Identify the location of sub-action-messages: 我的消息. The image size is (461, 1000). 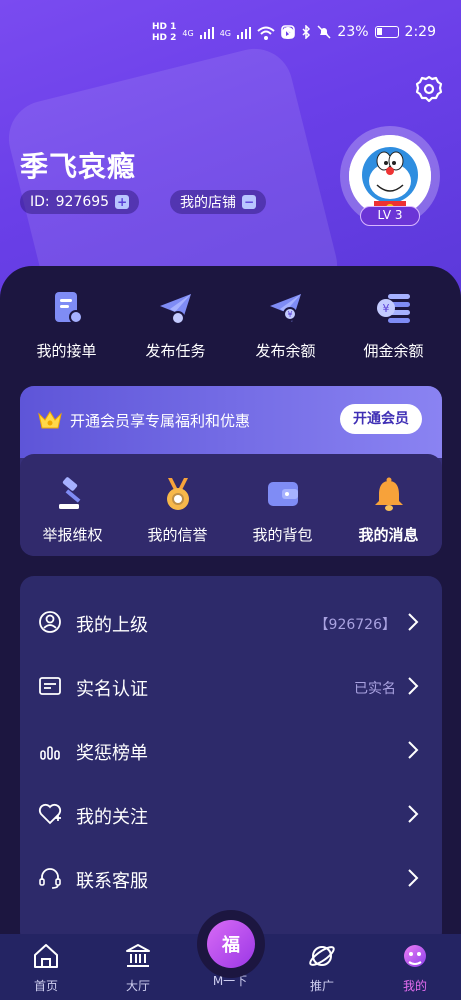
(388, 510).